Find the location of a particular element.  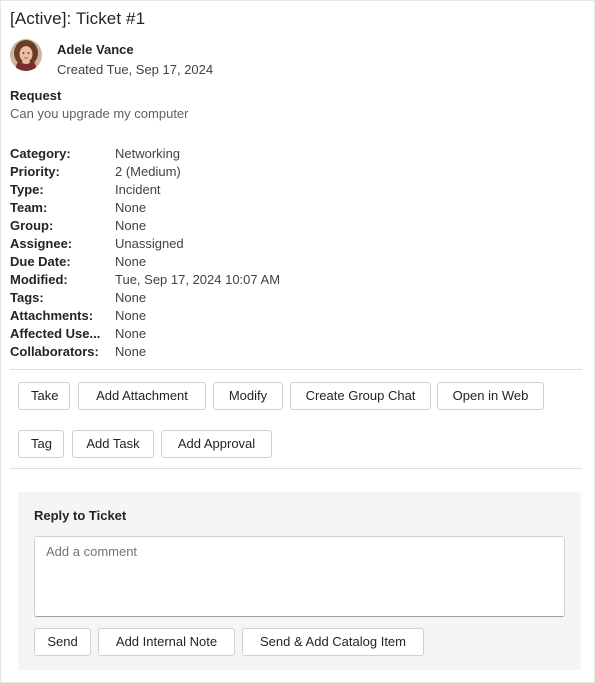

reply-title: Reply to Ticket is located at coordinates (80, 515).